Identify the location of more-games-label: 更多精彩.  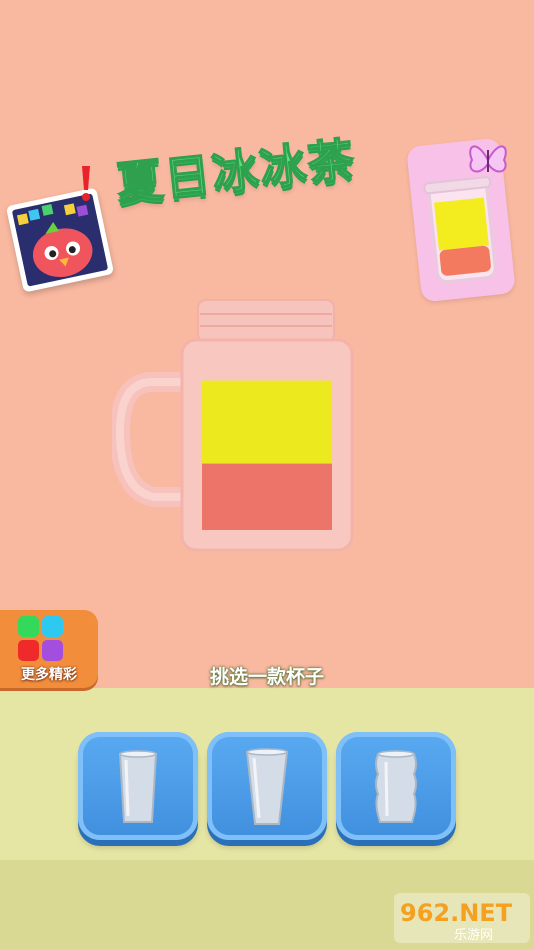
(49, 675).